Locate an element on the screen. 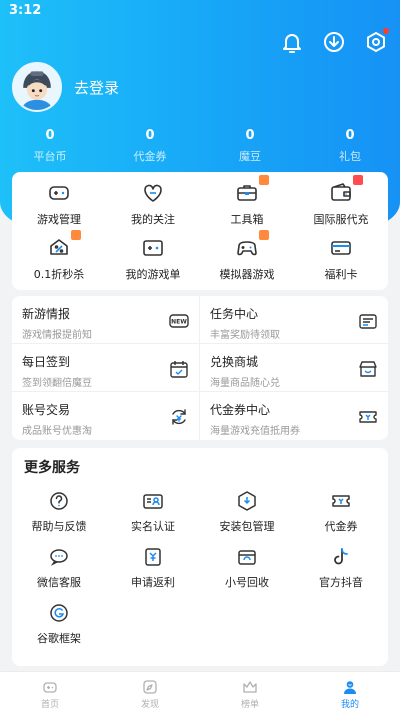 This screenshot has width=400, height=711. grid-item-label: 国际服代充 is located at coordinates (341, 219).